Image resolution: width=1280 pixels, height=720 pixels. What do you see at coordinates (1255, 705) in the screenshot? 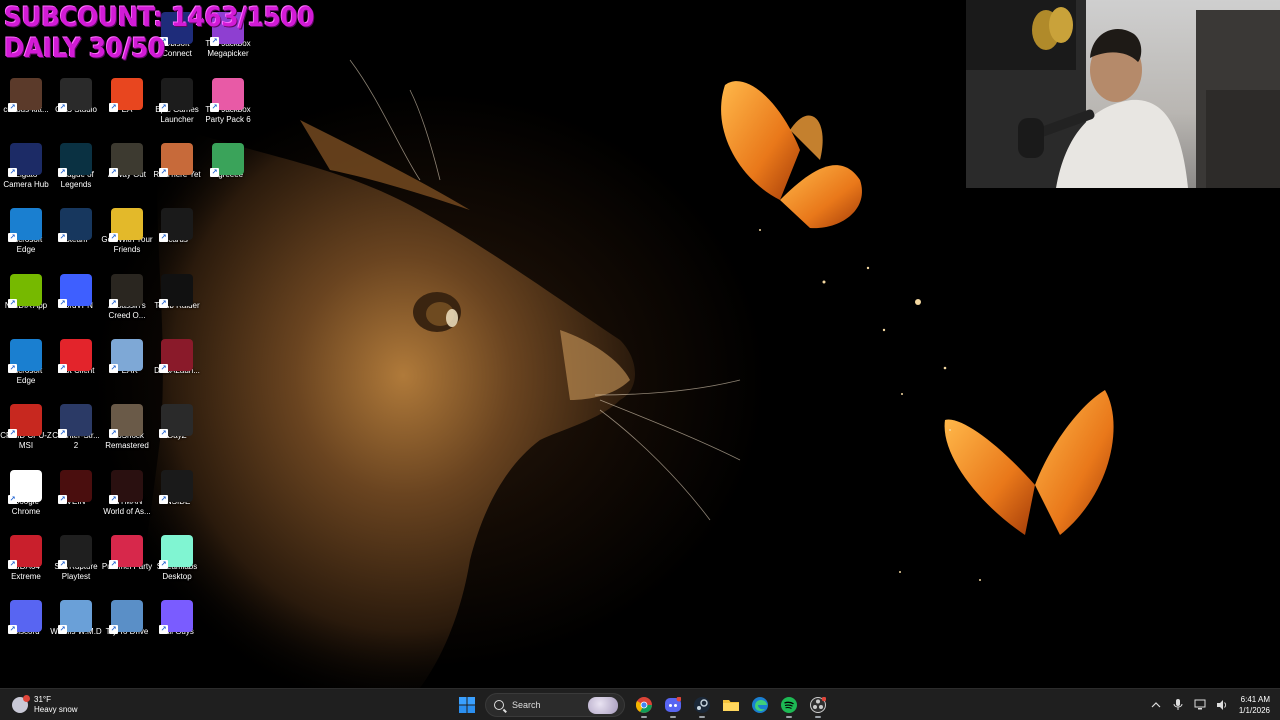
I see `taskbar-clock: 6:41 AM 1/1/2026` at bounding box center [1255, 705].